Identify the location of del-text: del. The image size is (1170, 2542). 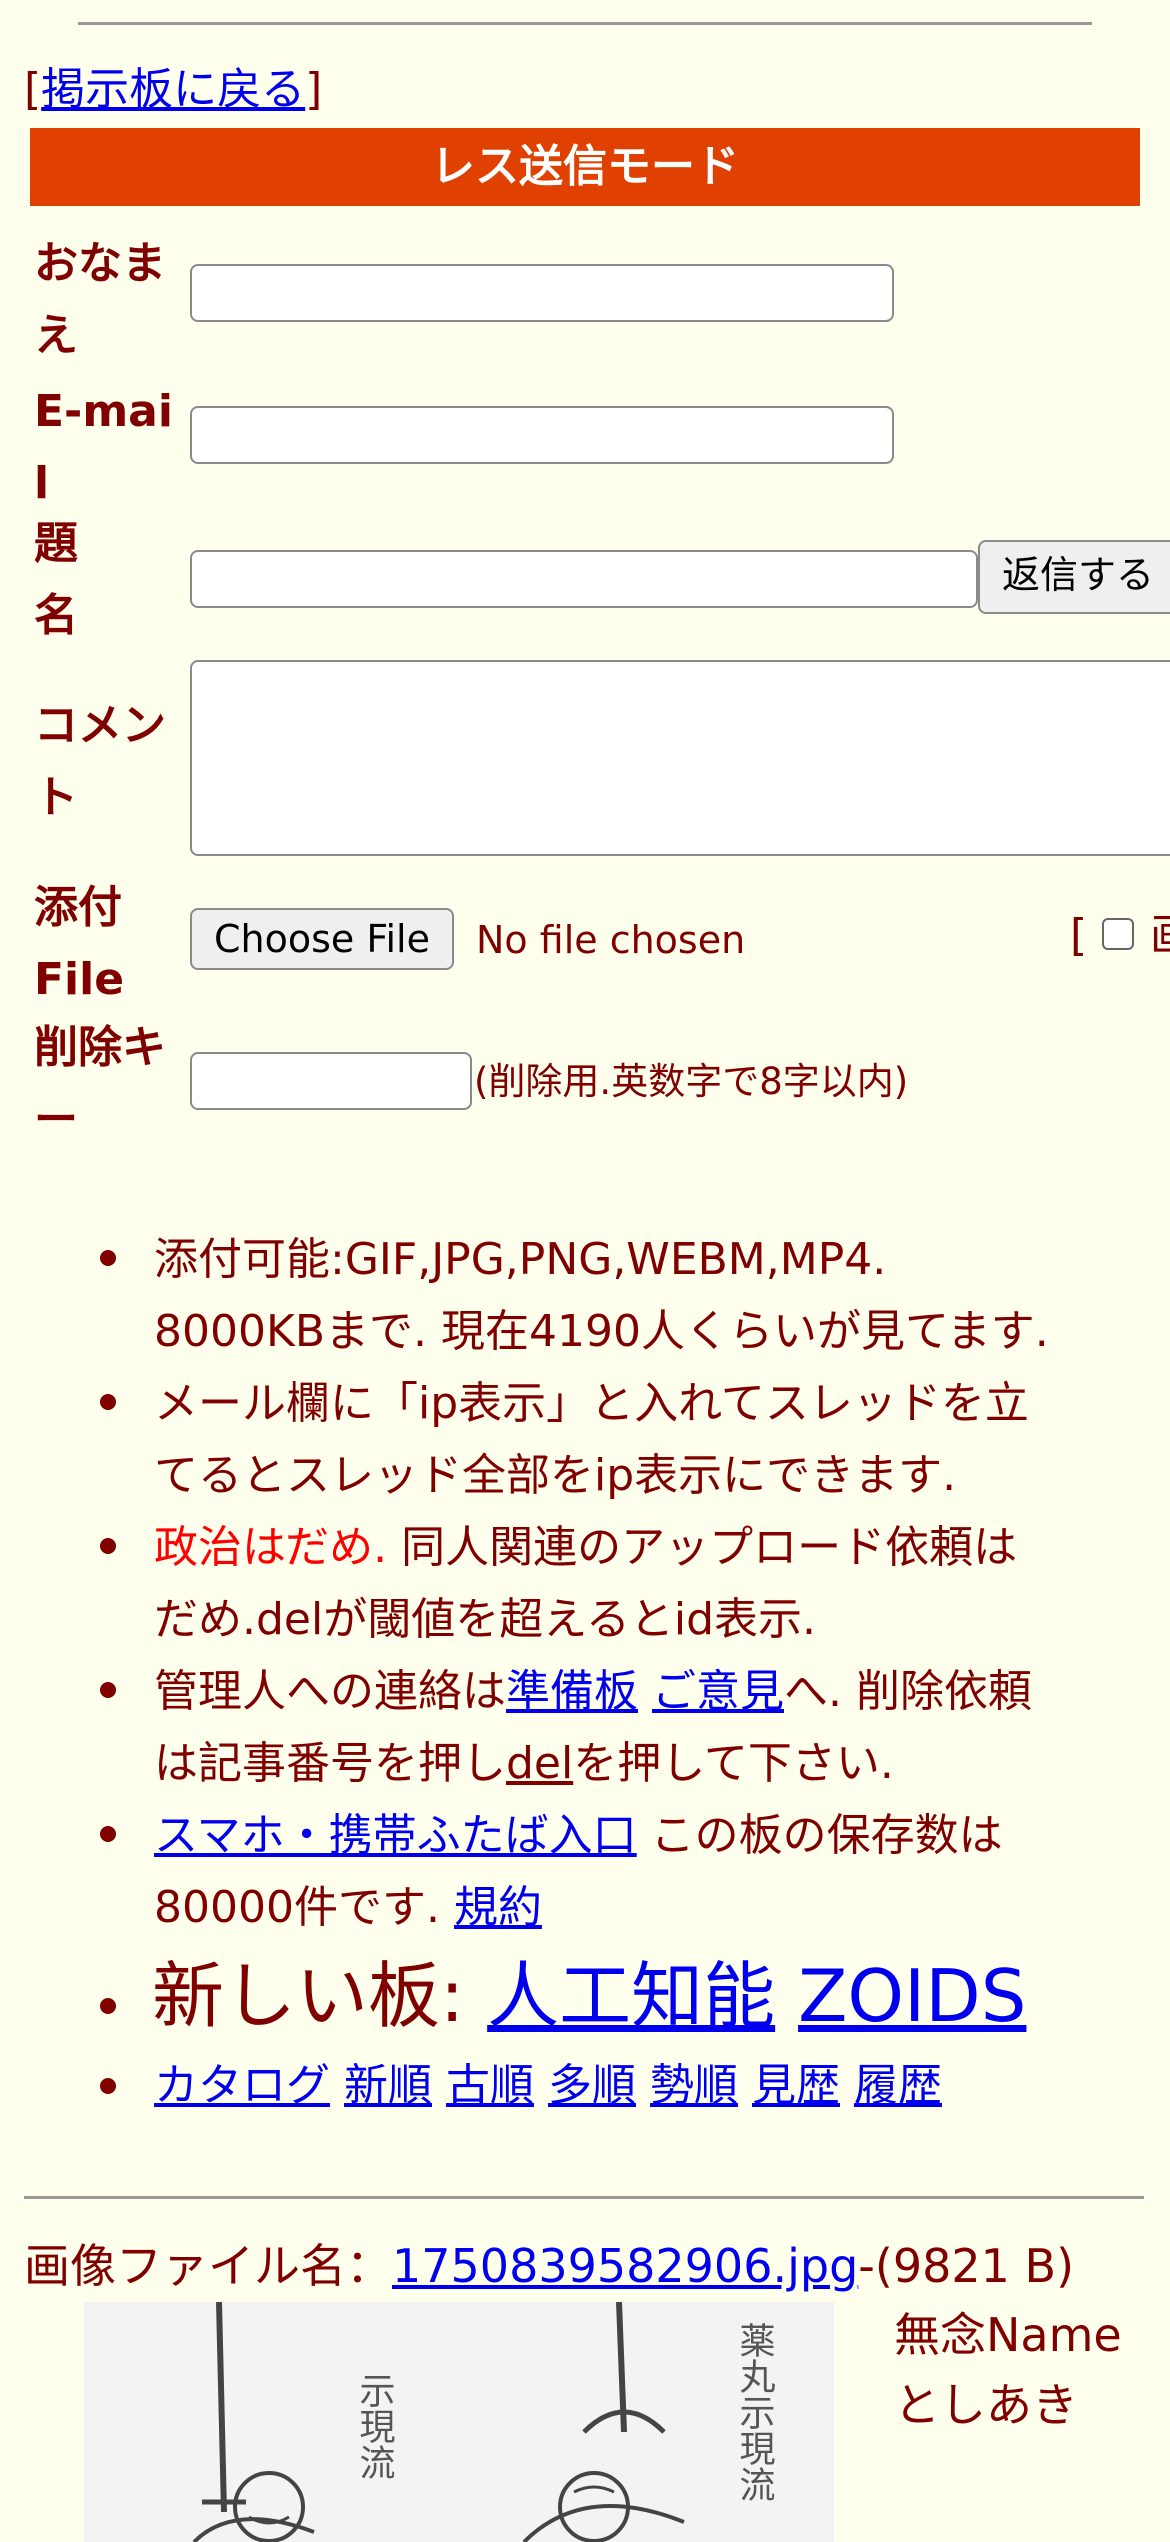
(540, 1763).